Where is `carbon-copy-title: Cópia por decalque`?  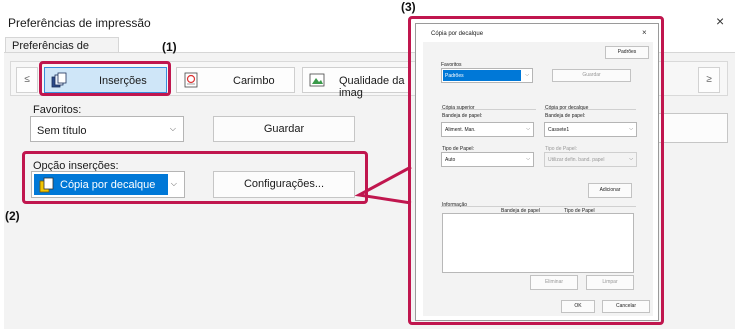 carbon-copy-title: Cópia por decalque is located at coordinates (567, 108).